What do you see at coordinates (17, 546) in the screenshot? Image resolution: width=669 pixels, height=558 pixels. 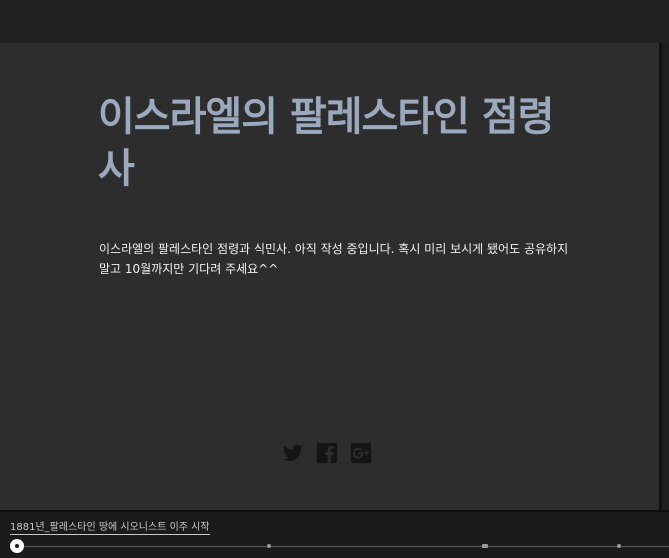 I see `timeline-handle` at bounding box center [17, 546].